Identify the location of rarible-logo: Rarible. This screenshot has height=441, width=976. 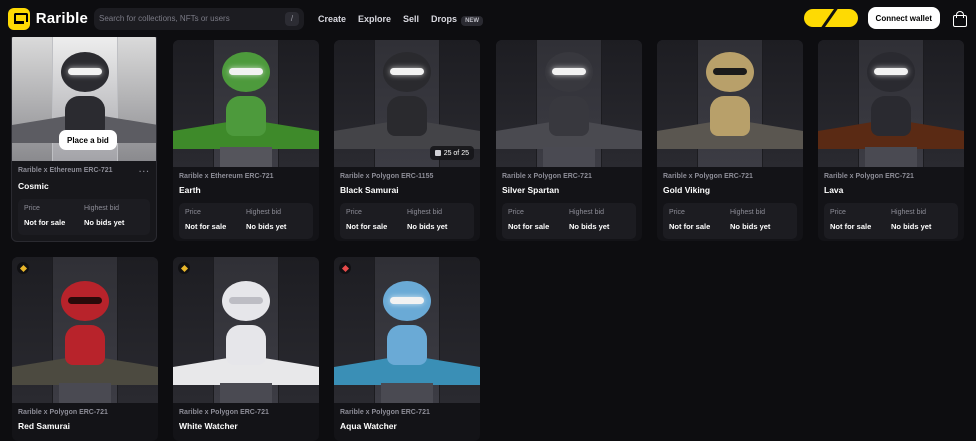
(48, 18).